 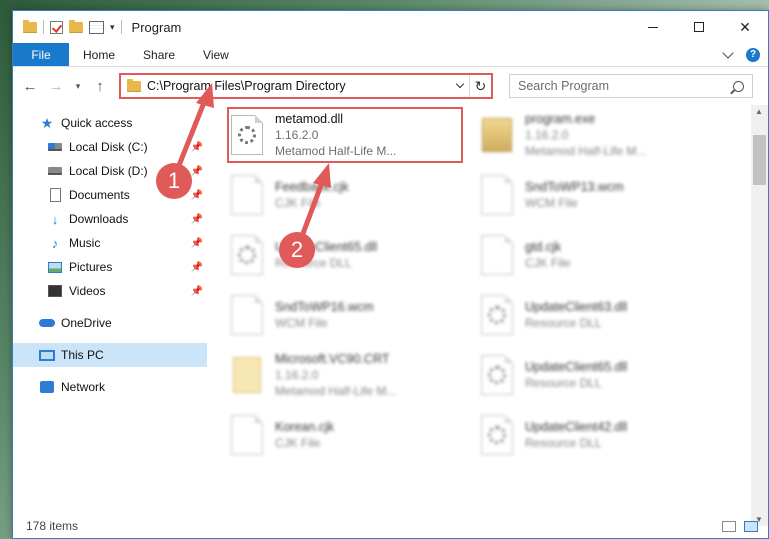 What do you see at coordinates (497, 135) in the screenshot?
I see `exe-icon` at bounding box center [497, 135].